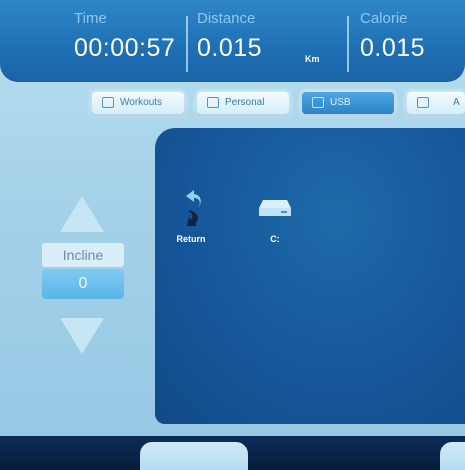 The image size is (465, 470). I want to click on usb-icon, so click(318, 102).